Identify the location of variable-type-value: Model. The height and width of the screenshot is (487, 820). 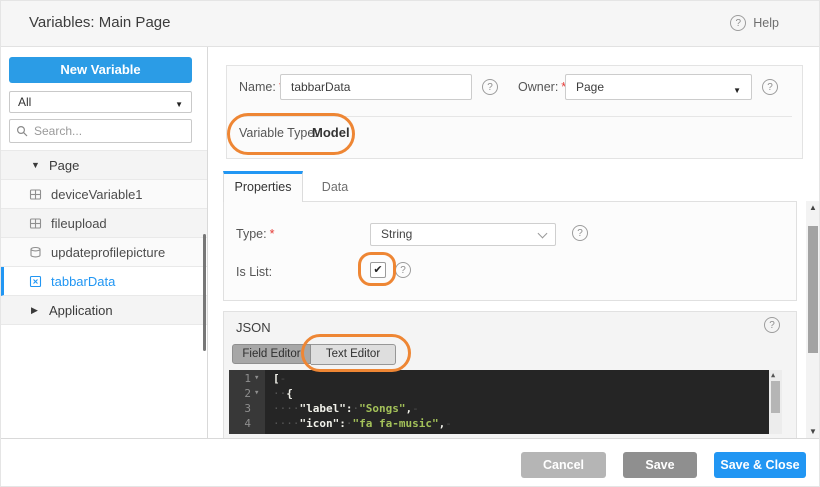
(331, 132).